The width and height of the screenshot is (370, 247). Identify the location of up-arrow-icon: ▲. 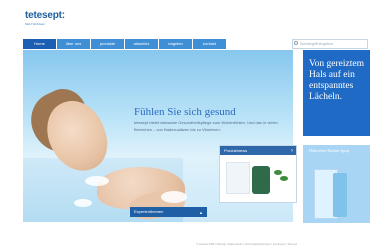
(201, 212).